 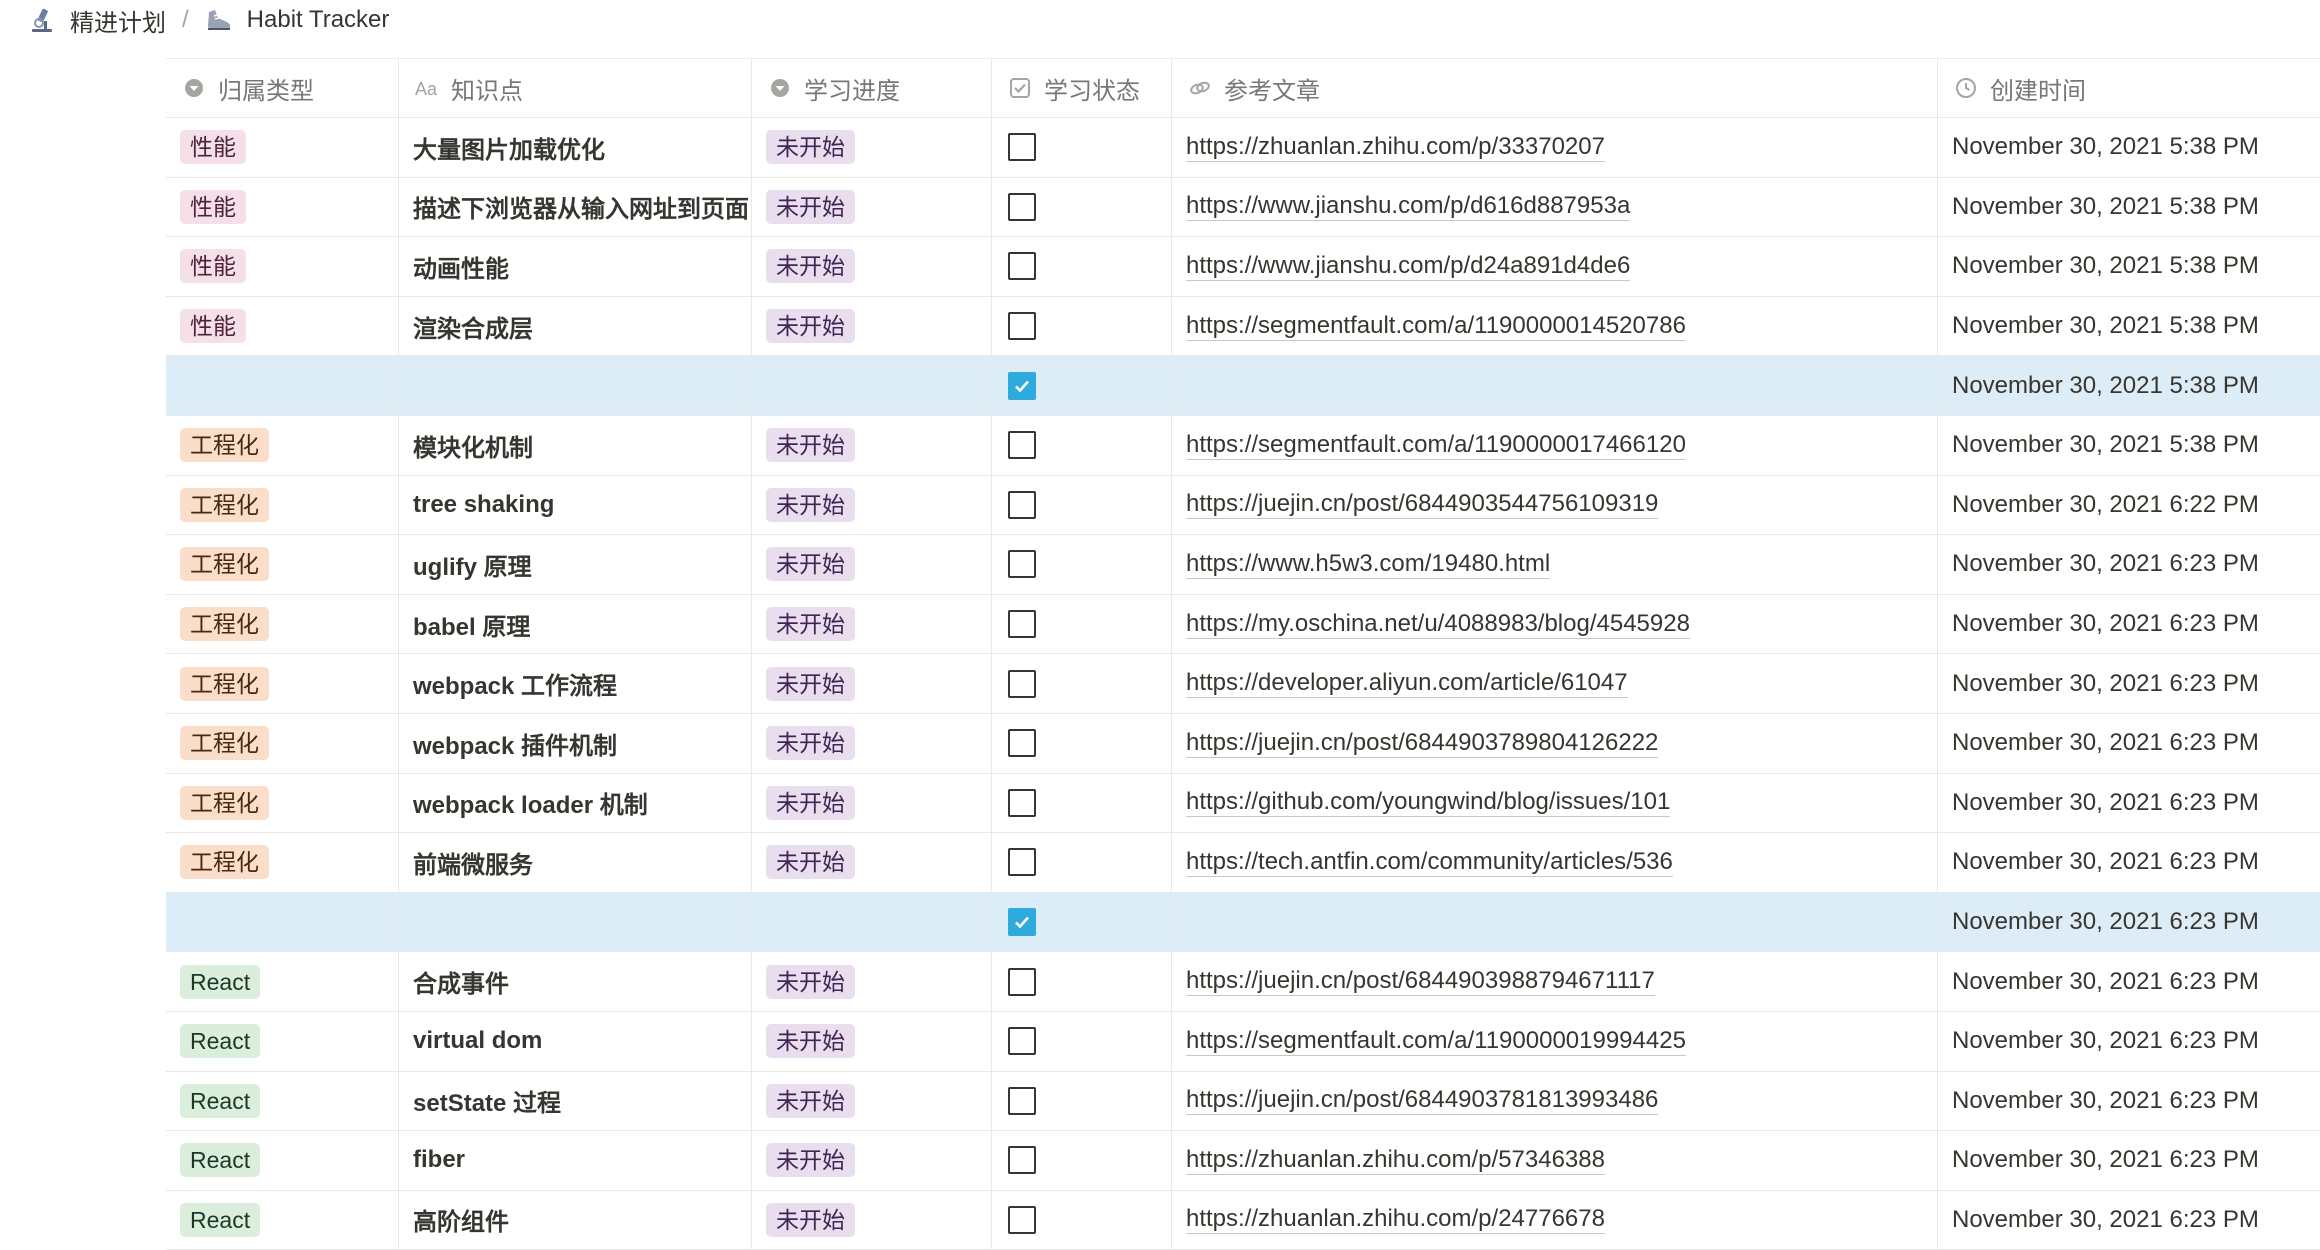 What do you see at coordinates (1555, 385) in the screenshot?
I see `cell-reference` at bounding box center [1555, 385].